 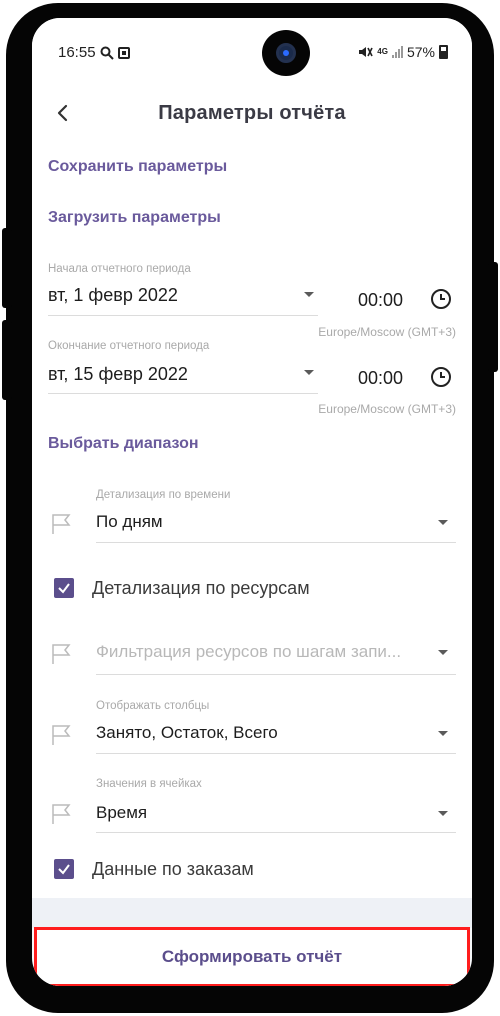 I want to click on battery-percent: 57%, so click(x=420, y=52).